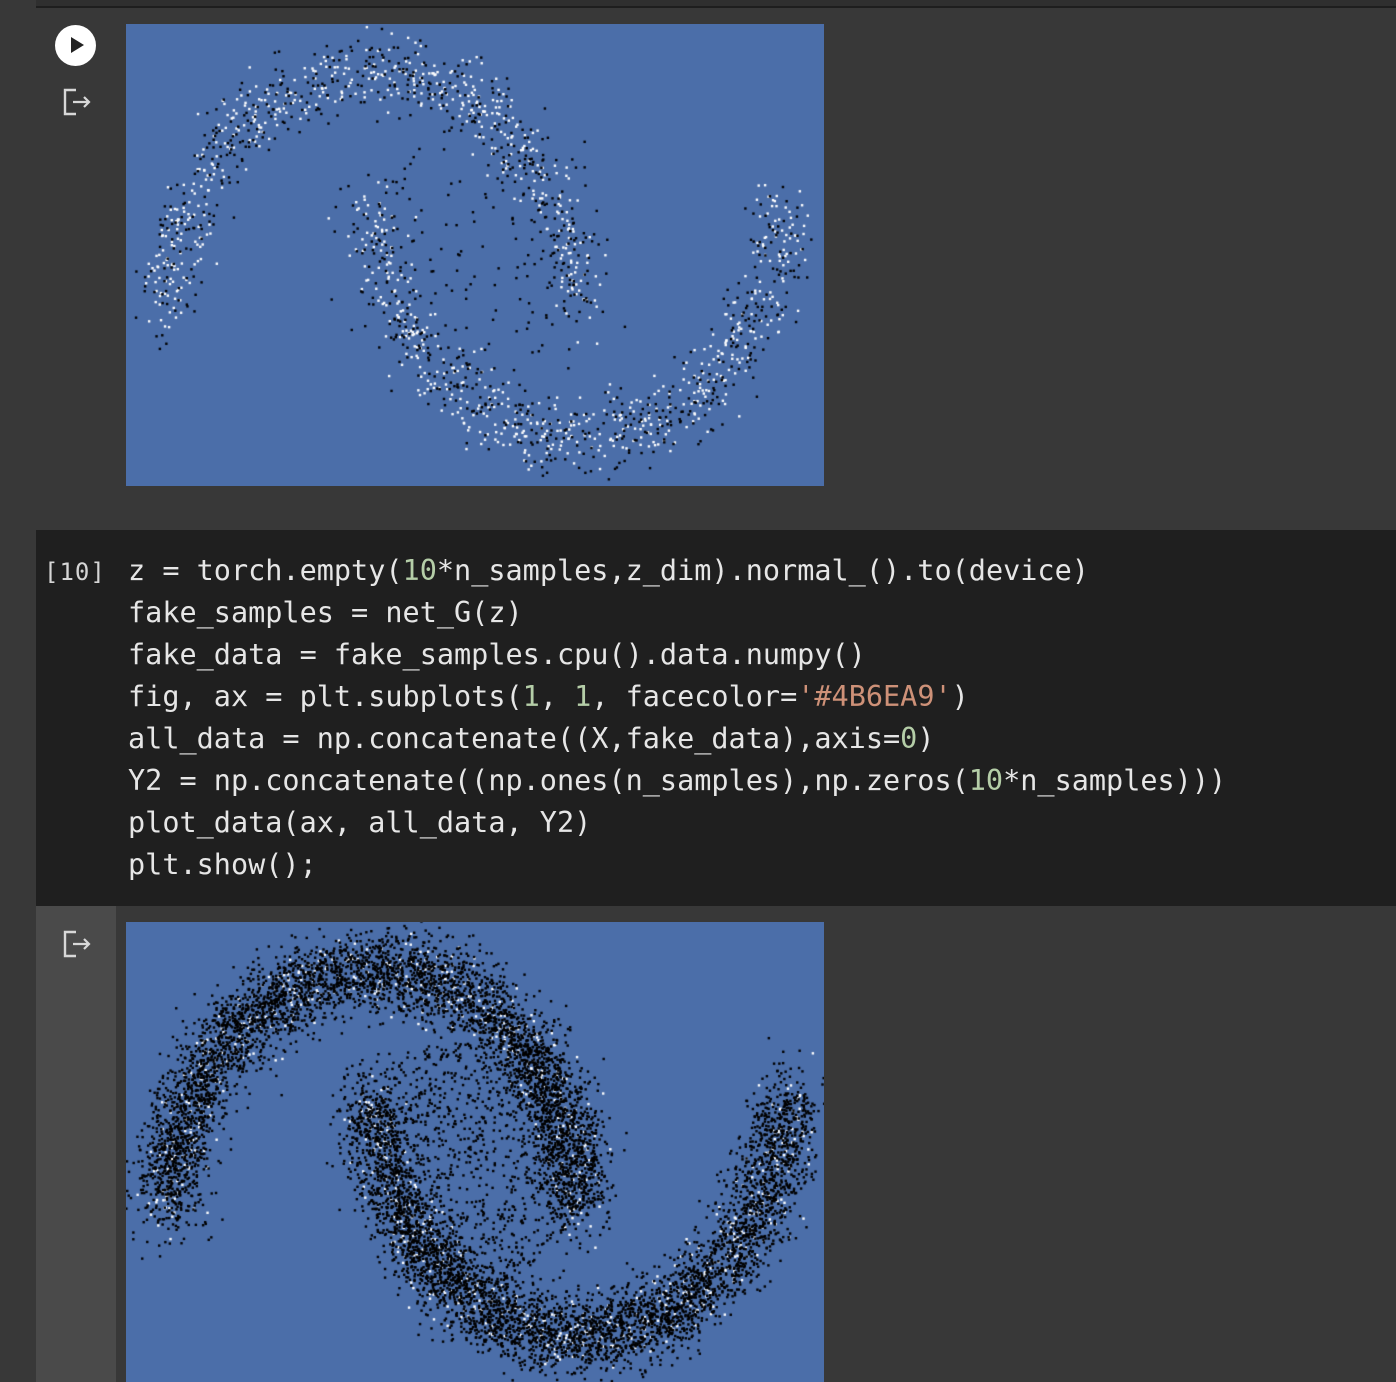 The width and height of the screenshot is (1396, 1382). Describe the element at coordinates (75, 572) in the screenshot. I see `execution-count: [10]` at that location.